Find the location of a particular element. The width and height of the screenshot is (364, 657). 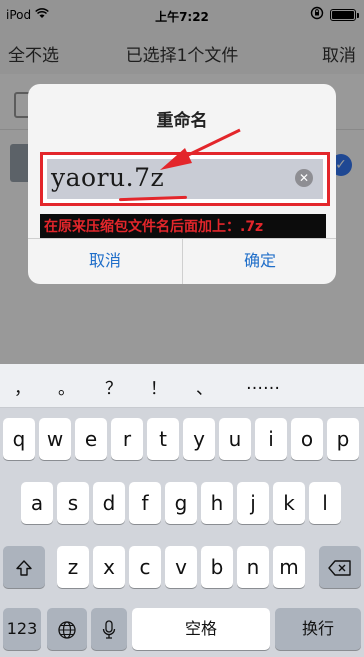

key-f: f is located at coordinates (145, 503).